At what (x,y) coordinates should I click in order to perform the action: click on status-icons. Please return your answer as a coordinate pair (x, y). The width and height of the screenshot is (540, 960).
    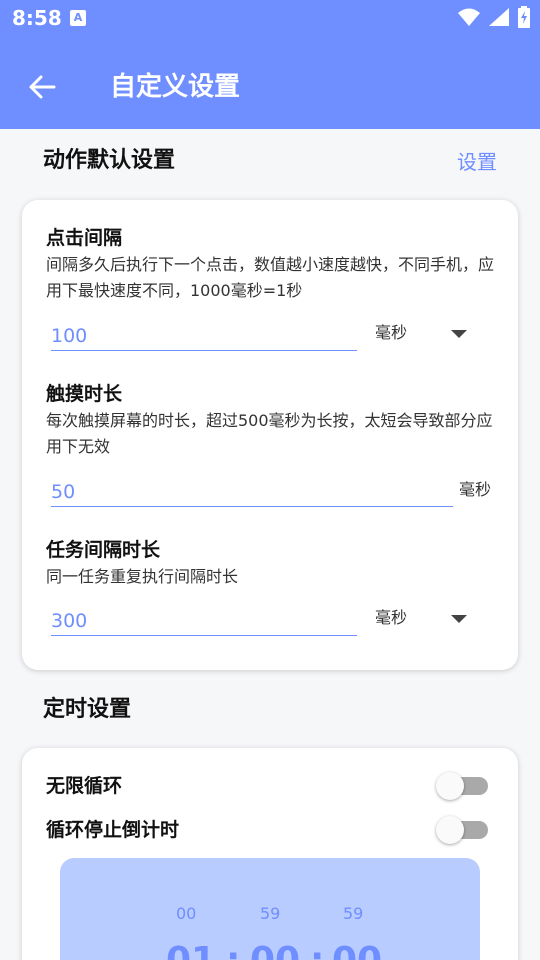
    Looking at the image, I should click on (492, 18).